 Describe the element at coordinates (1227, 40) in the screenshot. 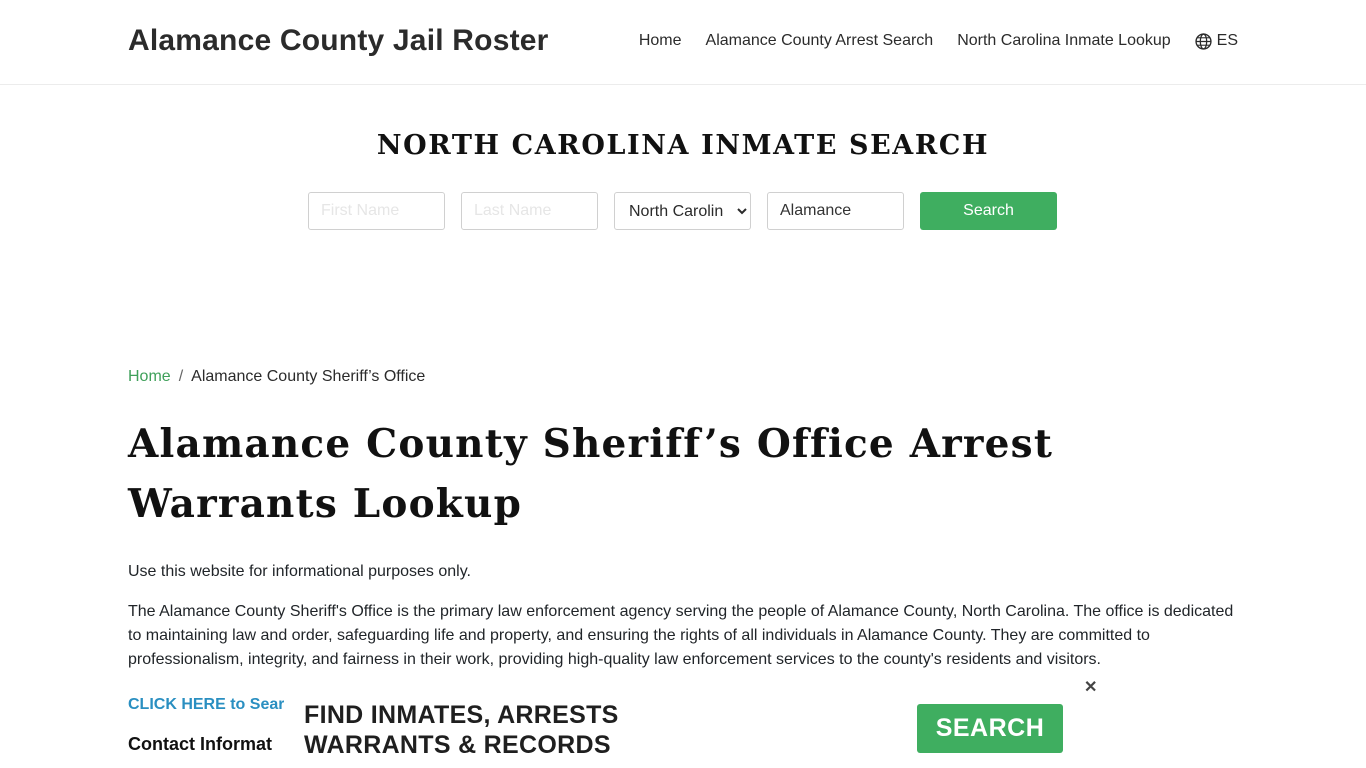

I see `language-label: ES` at that location.